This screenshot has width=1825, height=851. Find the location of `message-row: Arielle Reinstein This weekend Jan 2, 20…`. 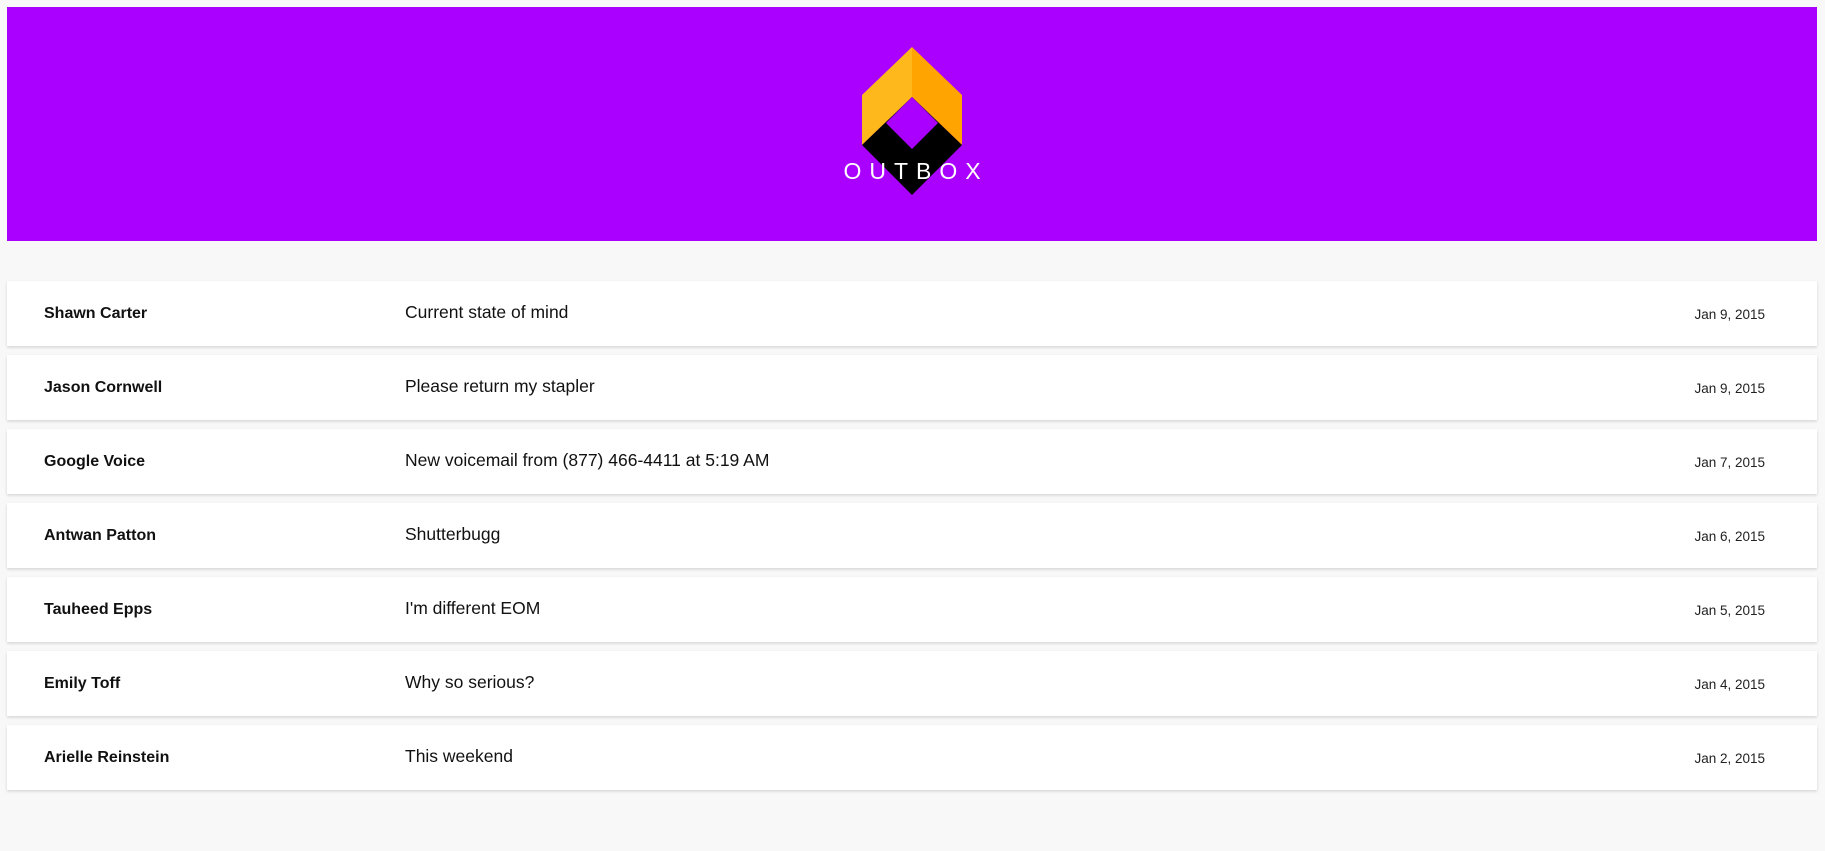

message-row: Arielle Reinstein This weekend Jan 2, 20… is located at coordinates (912, 757).